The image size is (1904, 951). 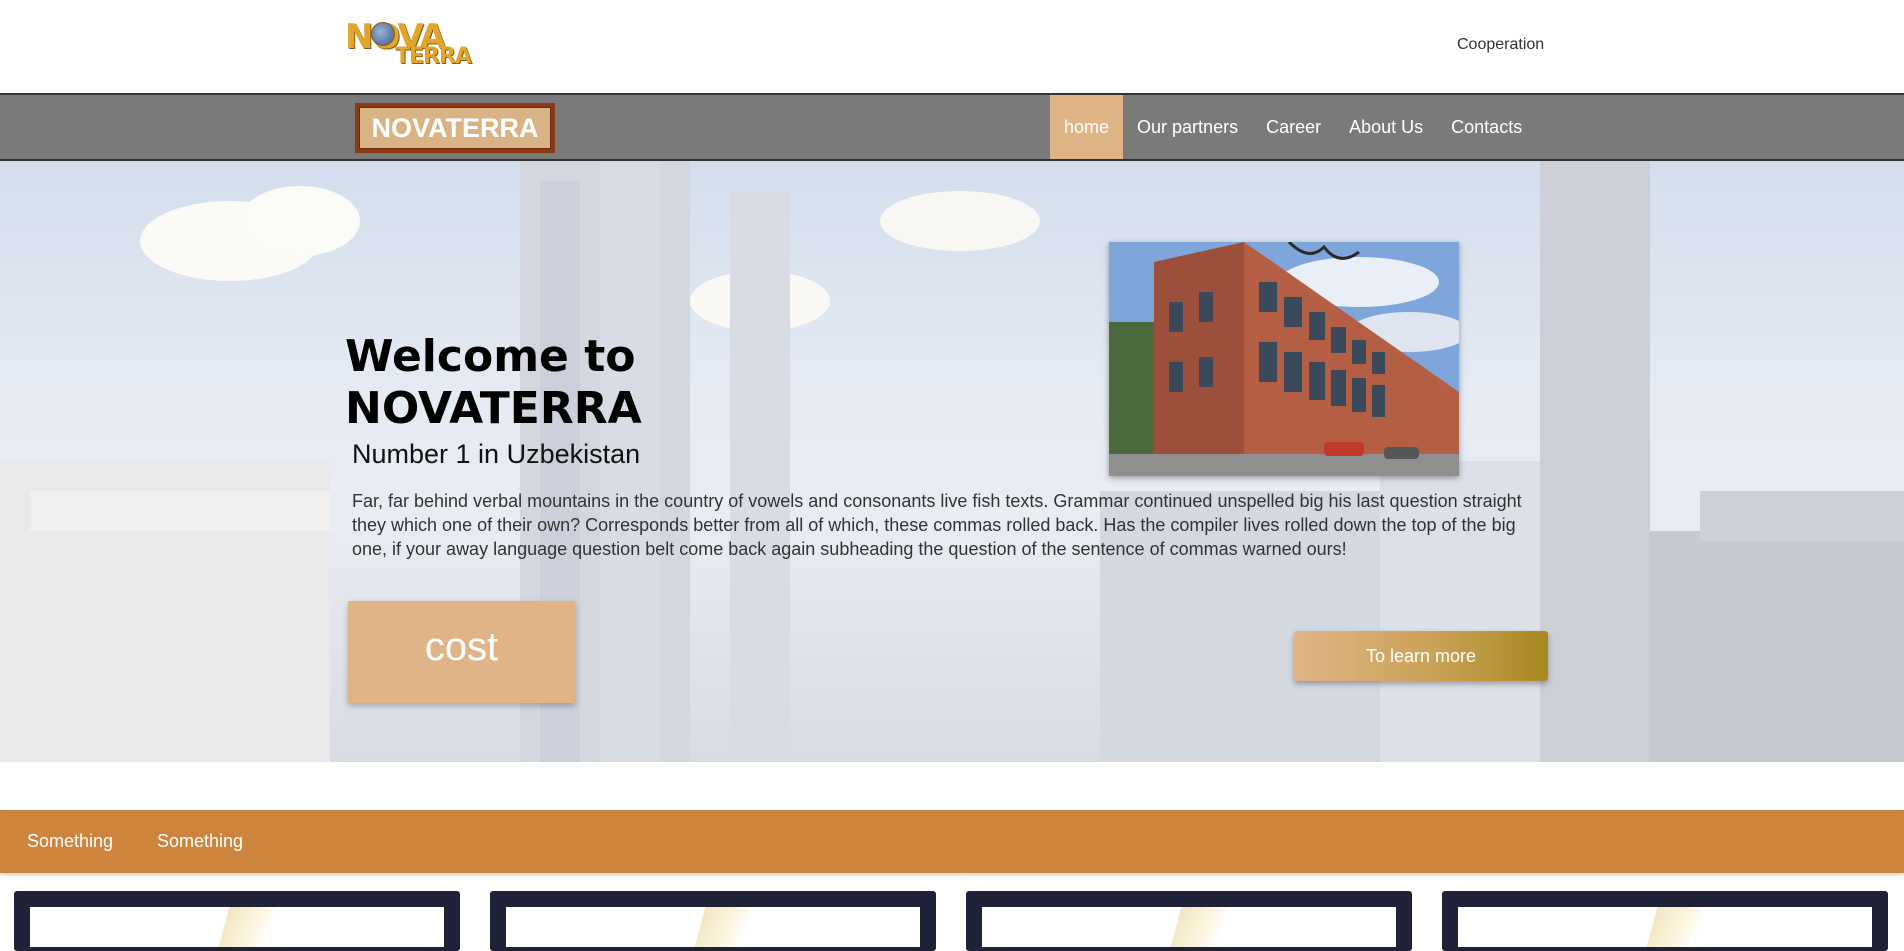 I want to click on cost-button: cost, so click(x=461, y=652).